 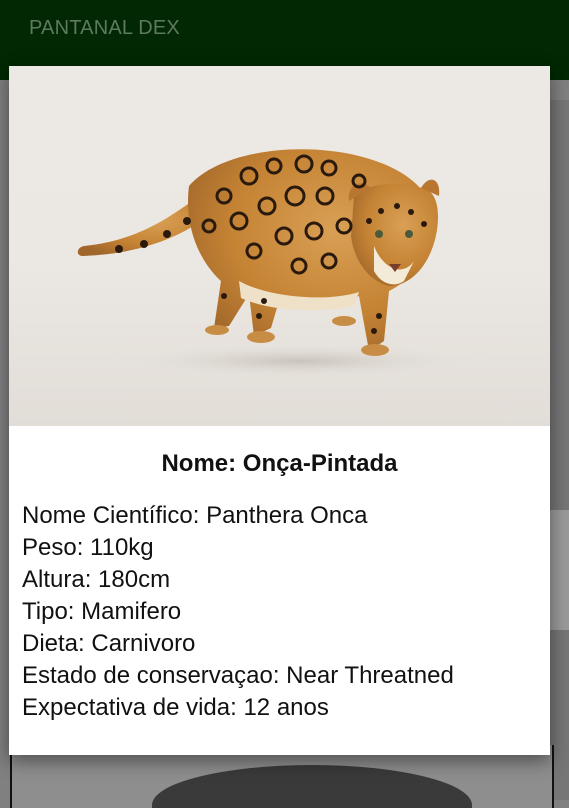 I want to click on conservation-status-row: Estado de conservaçao: Near Threatned, so click(x=238, y=675).